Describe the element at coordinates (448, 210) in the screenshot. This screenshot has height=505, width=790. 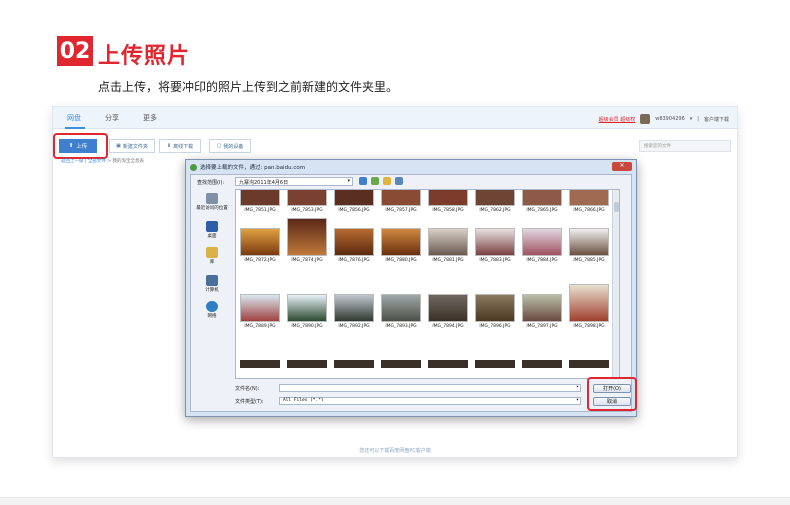
I see `file-name: IMG_7858.JPG` at that location.